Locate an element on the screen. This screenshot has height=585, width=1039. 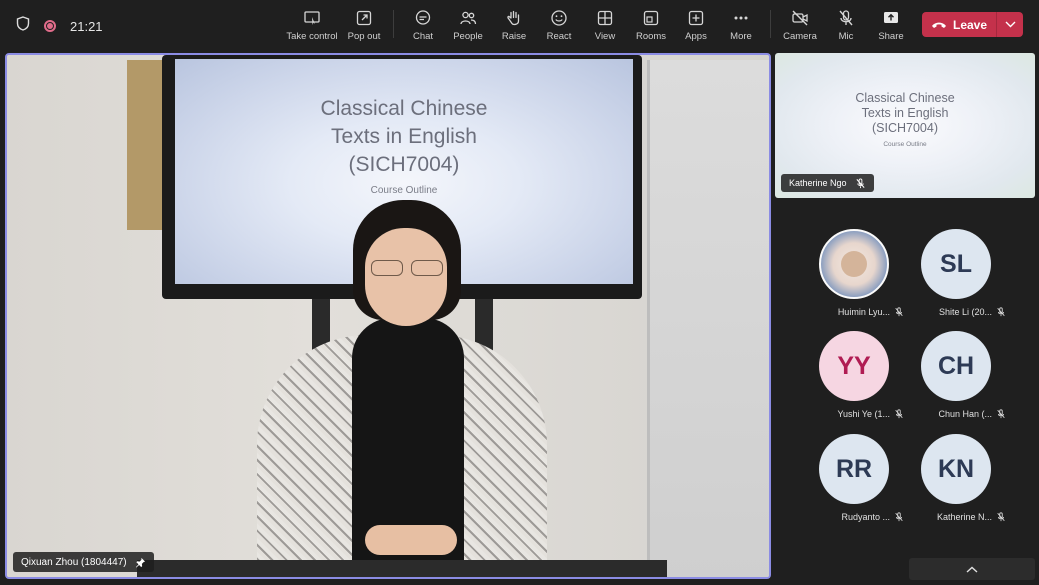
hands is located at coordinates (411, 540).